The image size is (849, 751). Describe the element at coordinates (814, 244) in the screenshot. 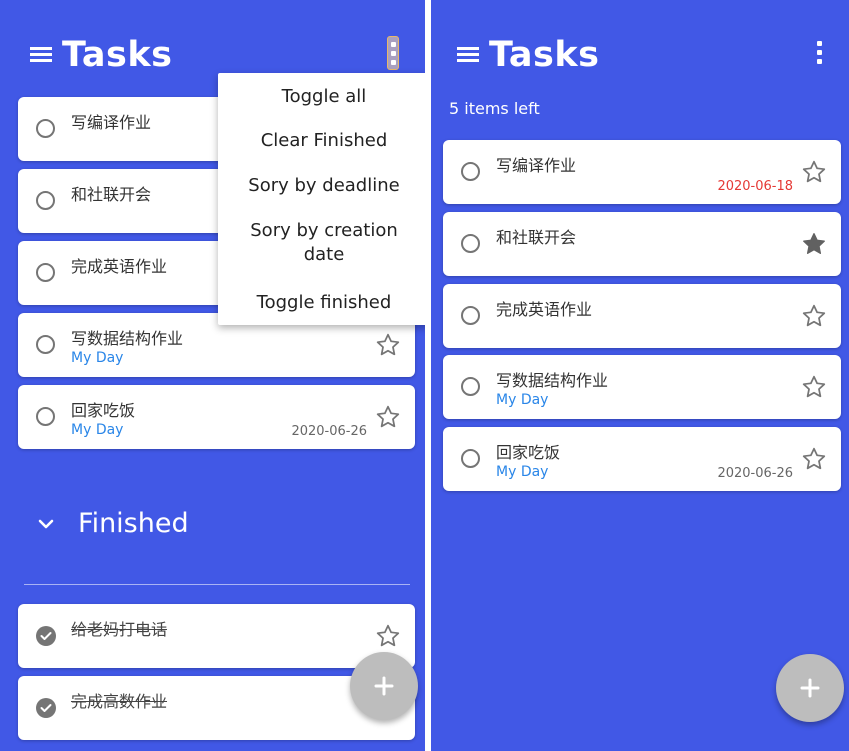

I see `star-filled-icon` at that location.